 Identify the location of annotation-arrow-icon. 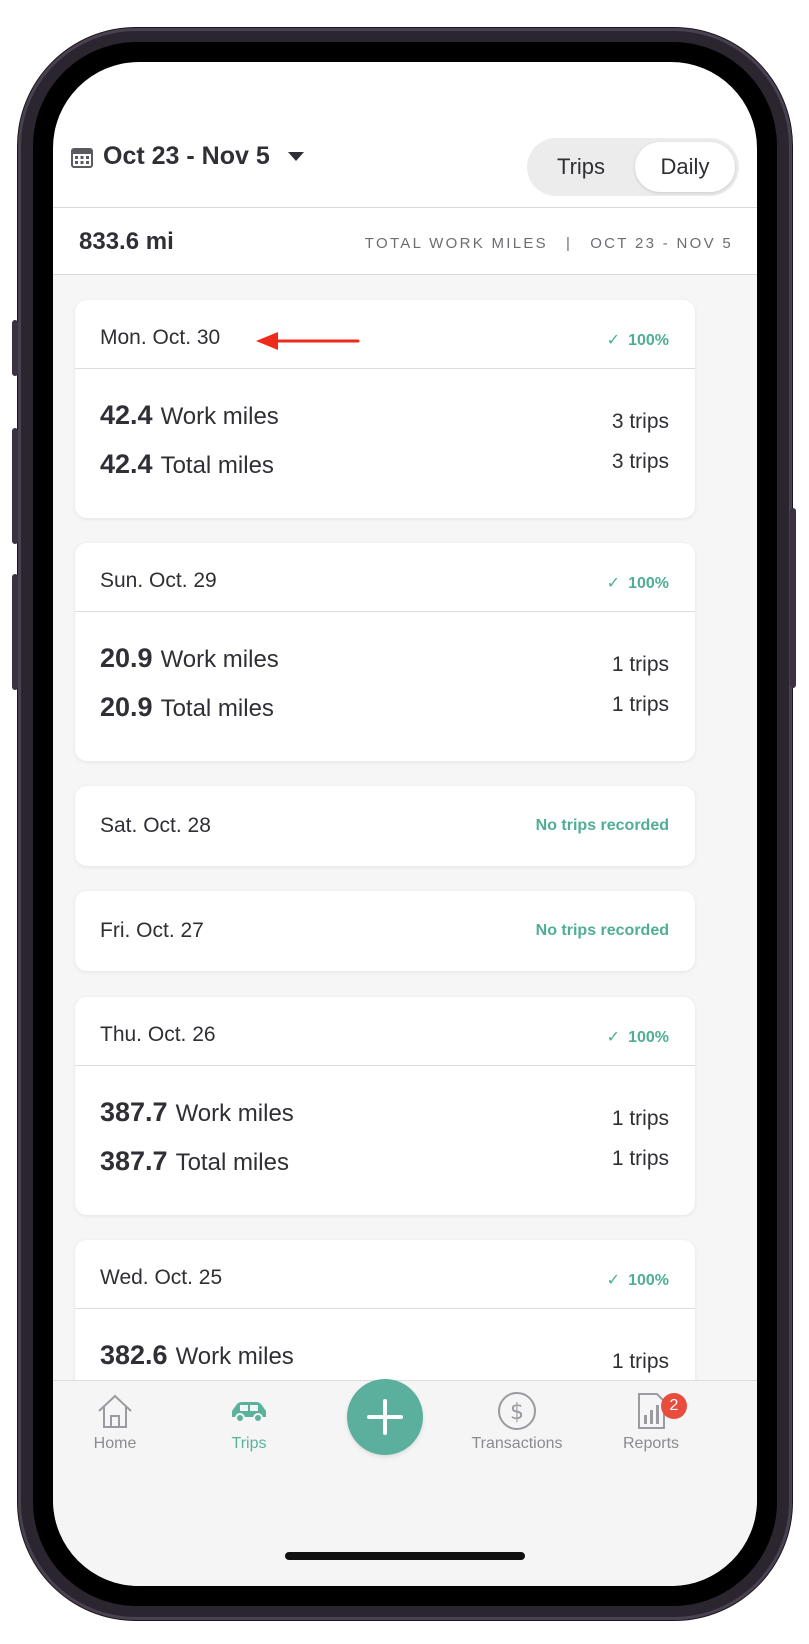
(308, 341).